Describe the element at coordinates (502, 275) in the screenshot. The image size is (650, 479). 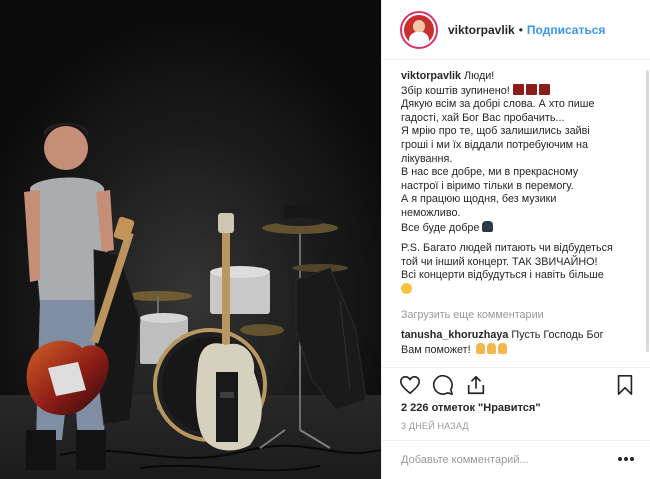
I see `caption-line-15: Всі концерти відбудуться і навіть більше` at that location.